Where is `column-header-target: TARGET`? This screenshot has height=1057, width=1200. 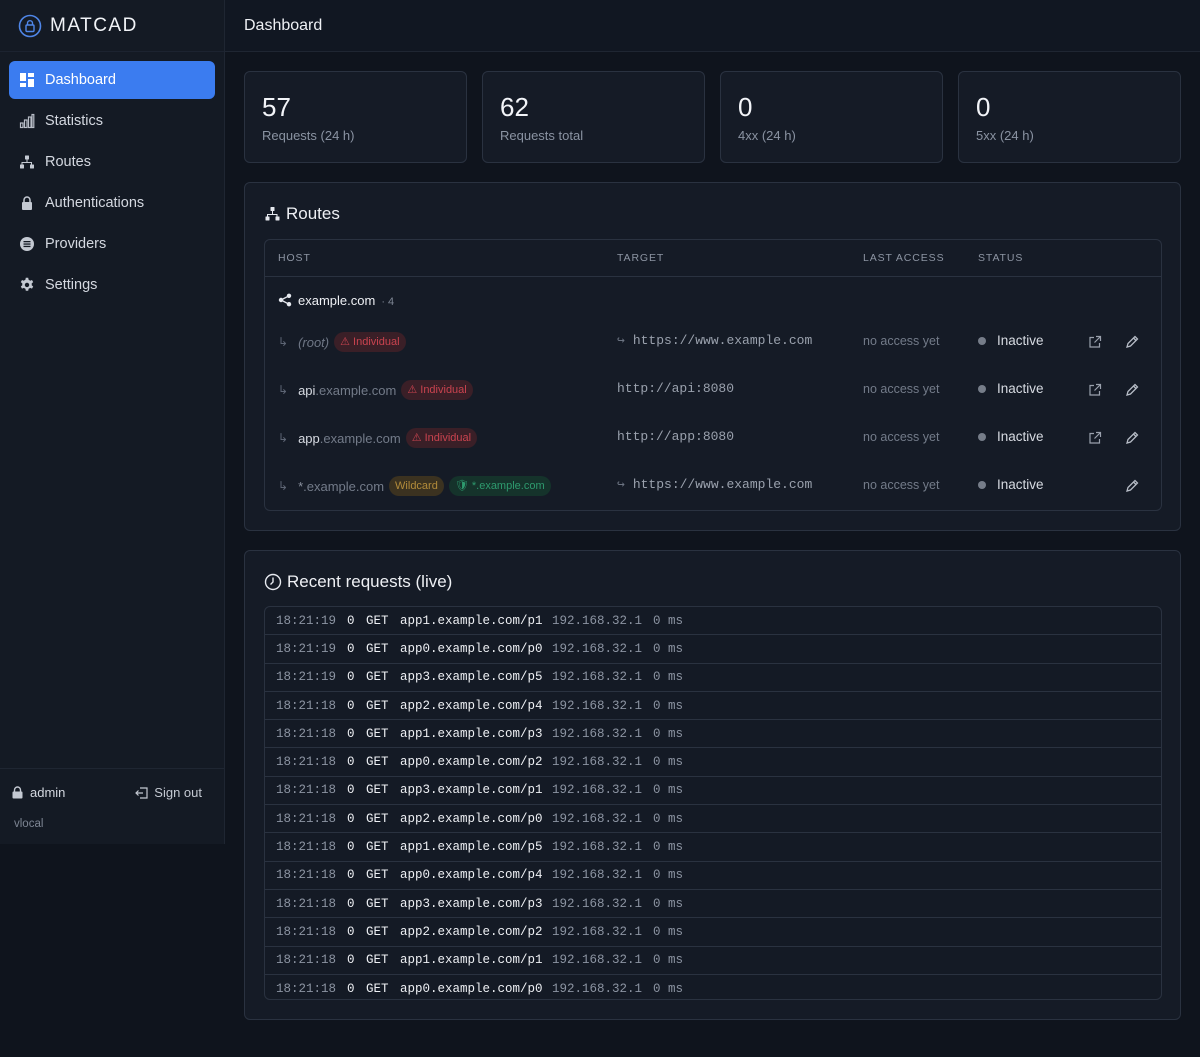 column-header-target: TARGET is located at coordinates (641, 258).